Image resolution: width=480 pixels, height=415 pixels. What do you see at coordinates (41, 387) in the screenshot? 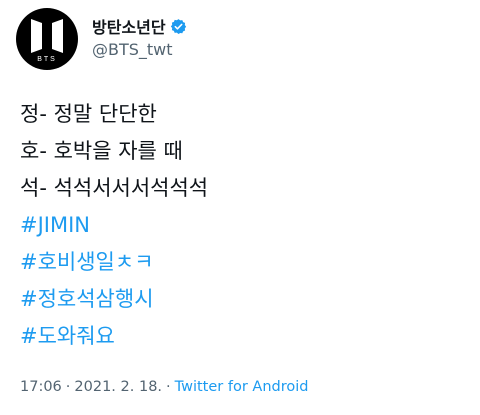
I see `tweet-time: 17:06` at bounding box center [41, 387].